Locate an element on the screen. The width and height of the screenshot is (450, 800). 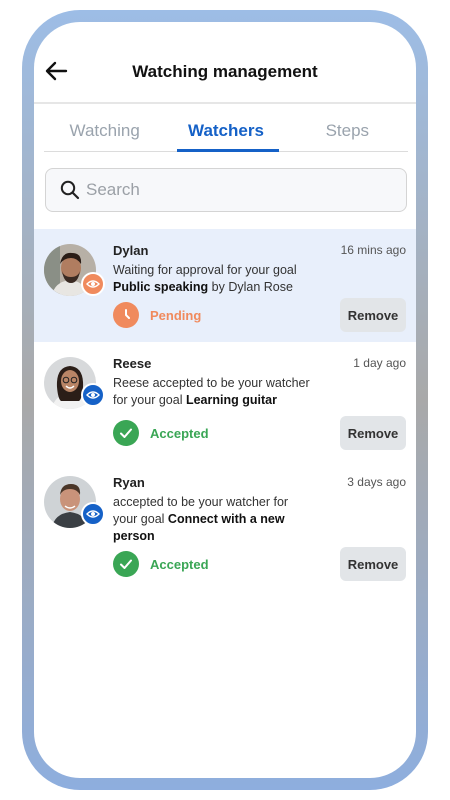
goal-name: Learning guitar is located at coordinates (231, 400).